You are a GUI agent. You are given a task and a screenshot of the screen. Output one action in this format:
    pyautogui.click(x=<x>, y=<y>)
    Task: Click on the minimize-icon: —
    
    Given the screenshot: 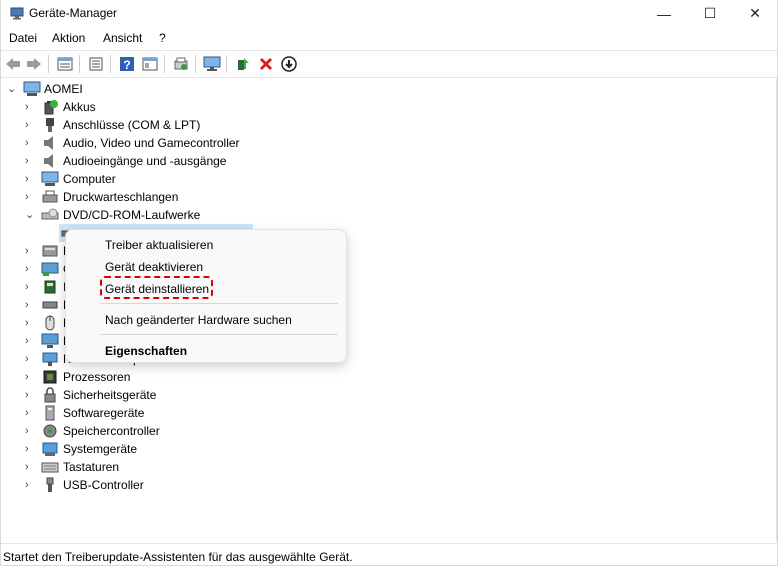 What is the action you would take?
    pyautogui.click(x=664, y=13)
    